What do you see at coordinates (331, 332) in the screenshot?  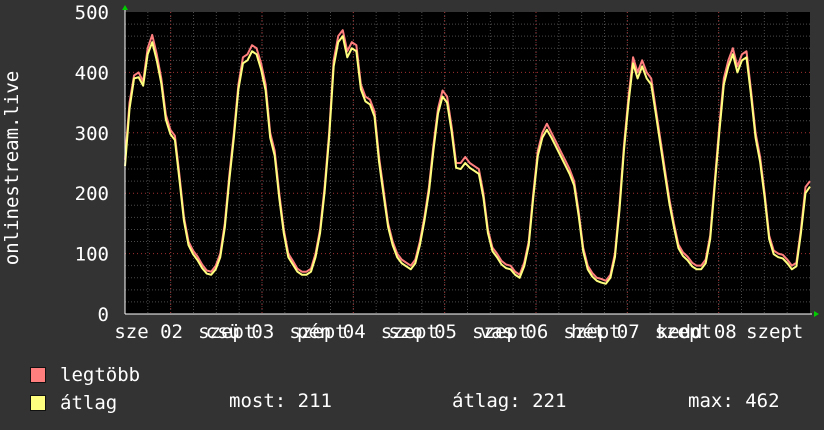 I see `x-tick-label: pén 04` at bounding box center [331, 332].